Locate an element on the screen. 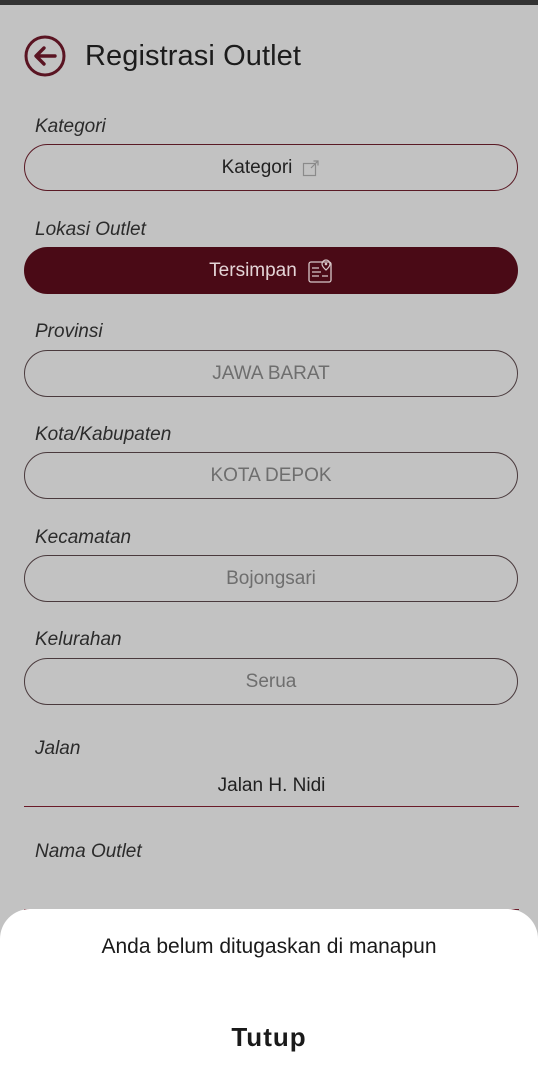 This screenshot has height=1089, width=538. kota-label: Kota/Kabupaten is located at coordinates (103, 434).